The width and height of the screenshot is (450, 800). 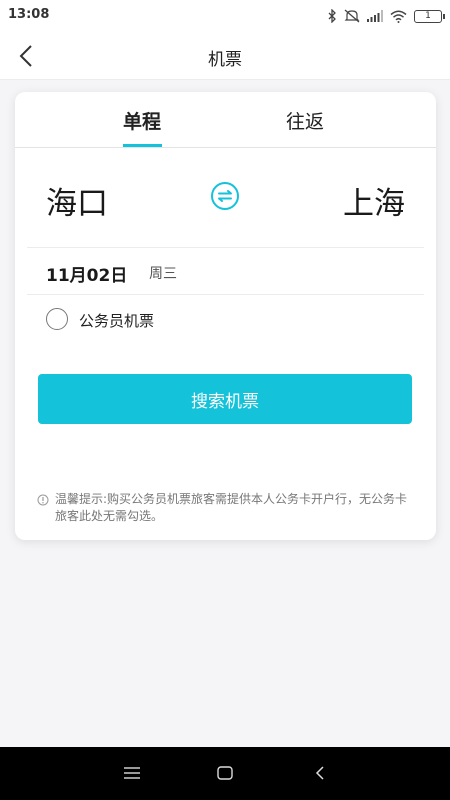 What do you see at coordinates (57, 319) in the screenshot?
I see `civil-servant-radio` at bounding box center [57, 319].